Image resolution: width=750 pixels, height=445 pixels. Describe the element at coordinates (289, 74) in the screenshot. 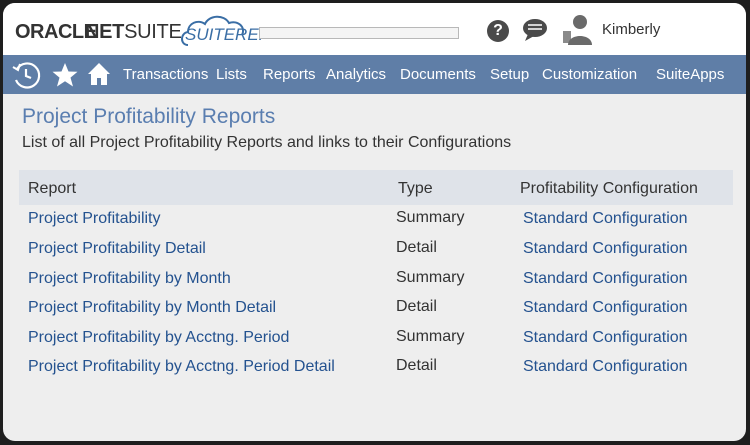

I see `nav-reports: Reports` at that location.